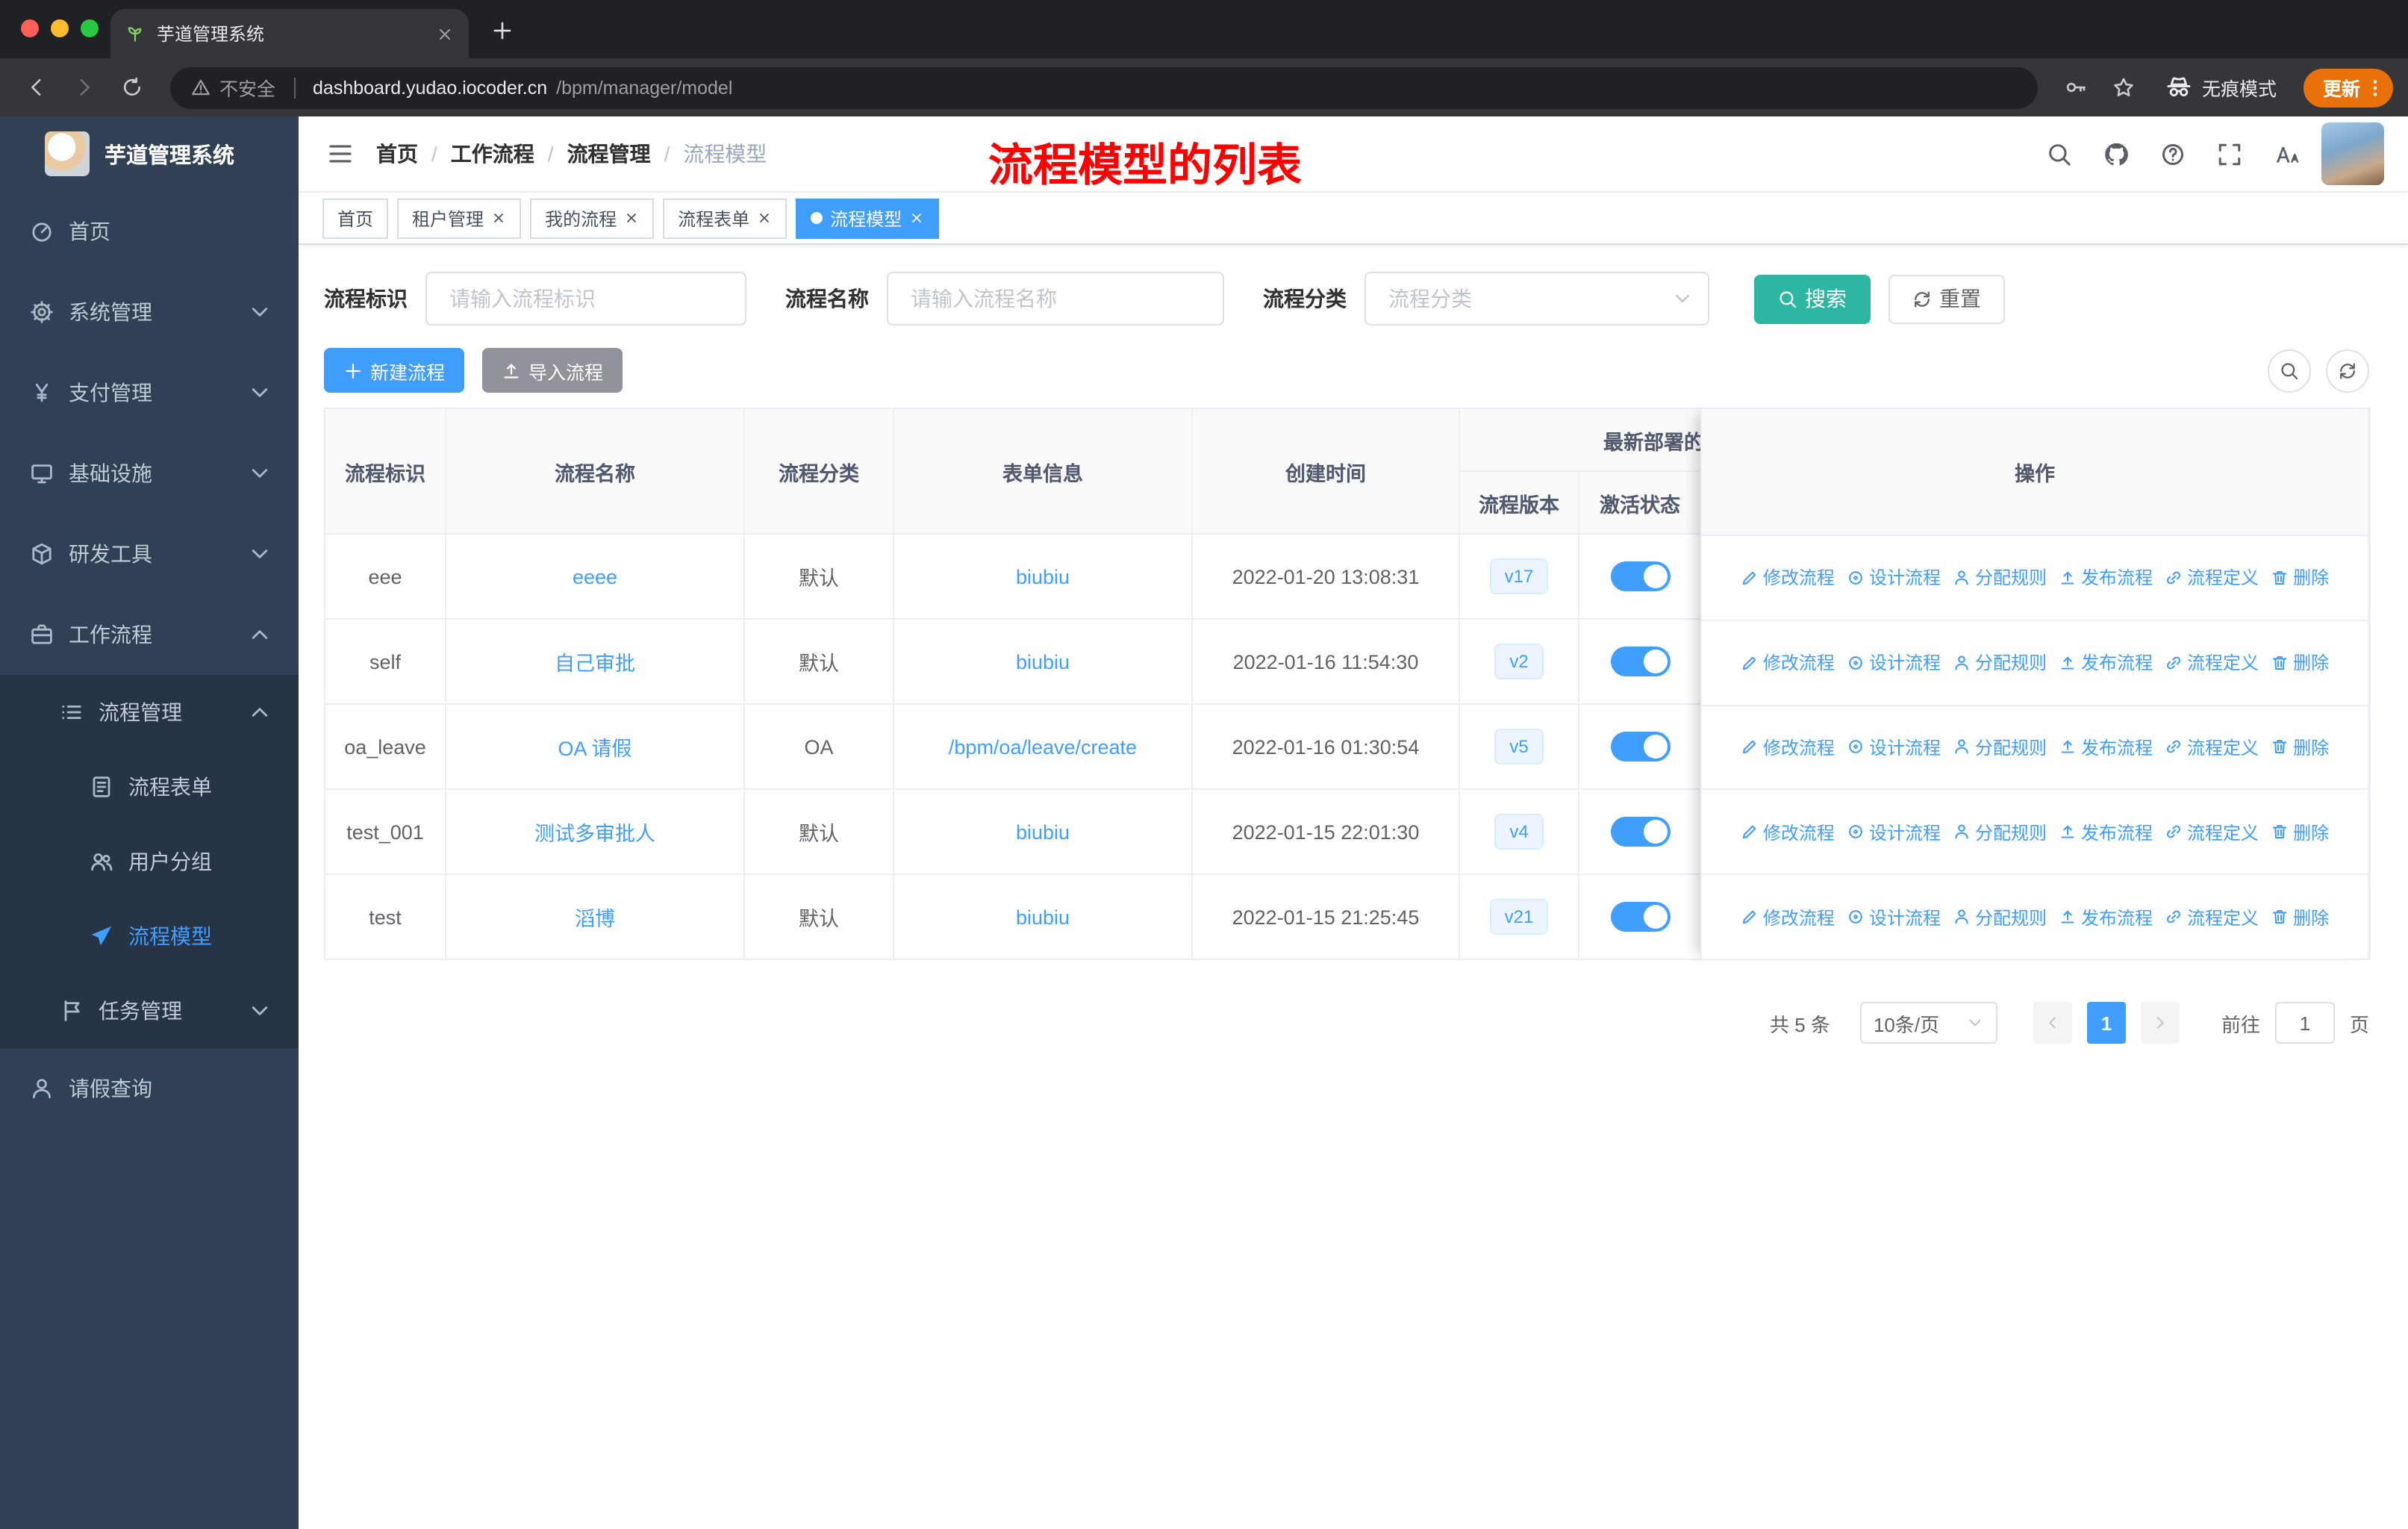 Image resolution: width=2408 pixels, height=1529 pixels. Describe the element at coordinates (1043, 746) in the screenshot. I see `form-info-link: /bpm/oa/leave/create` at that location.